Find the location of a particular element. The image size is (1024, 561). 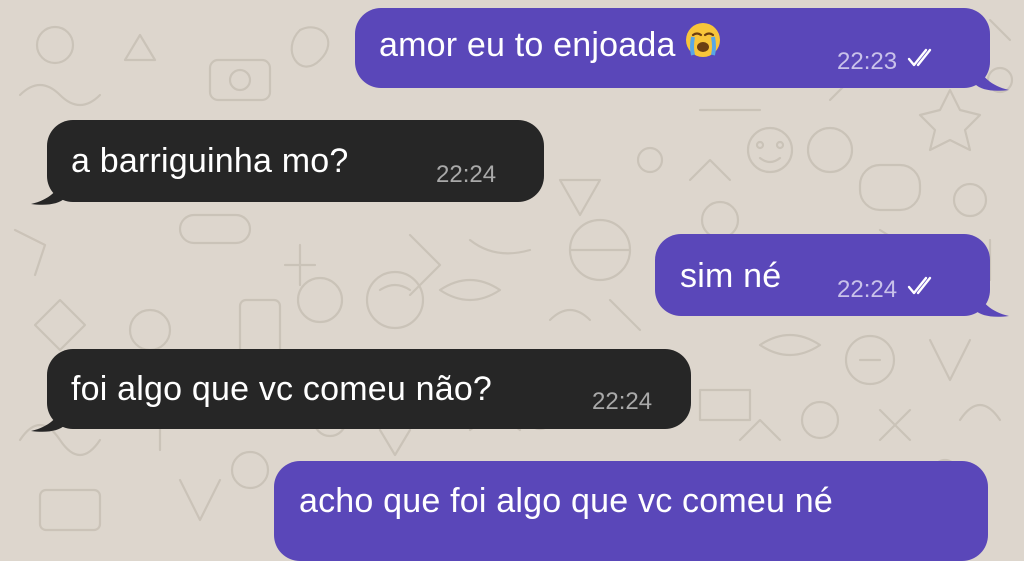

message-timestamp: 22:23 is located at coordinates (889, 62).